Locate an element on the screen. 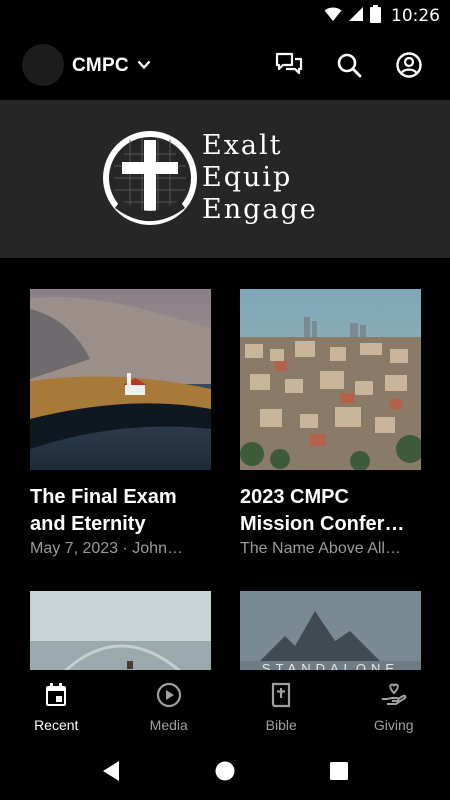 This screenshot has height=800, width=450. chat-icon is located at coordinates (289, 65).